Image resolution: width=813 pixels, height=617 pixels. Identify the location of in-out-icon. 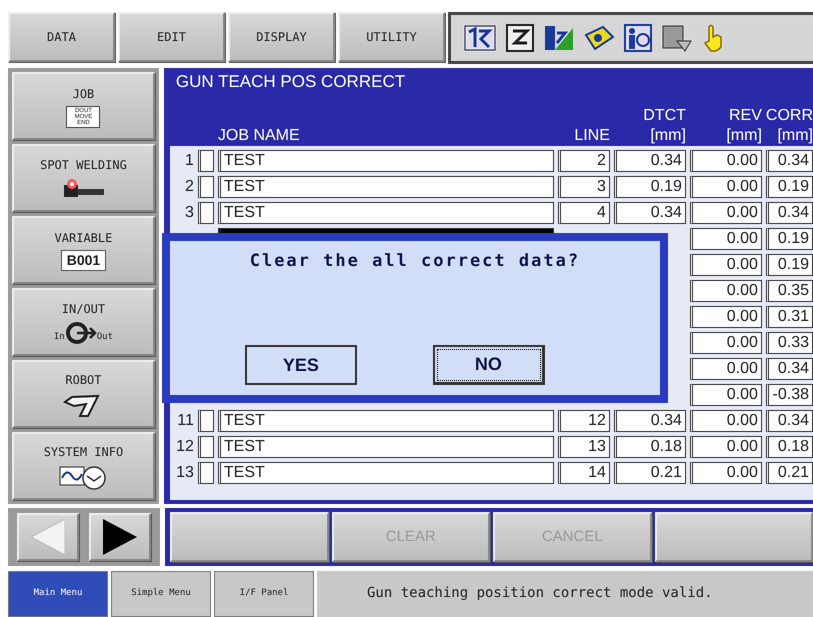
(80, 332).